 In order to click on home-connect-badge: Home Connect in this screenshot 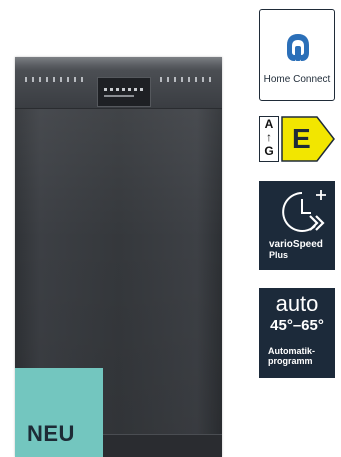, I will do `click(297, 55)`.